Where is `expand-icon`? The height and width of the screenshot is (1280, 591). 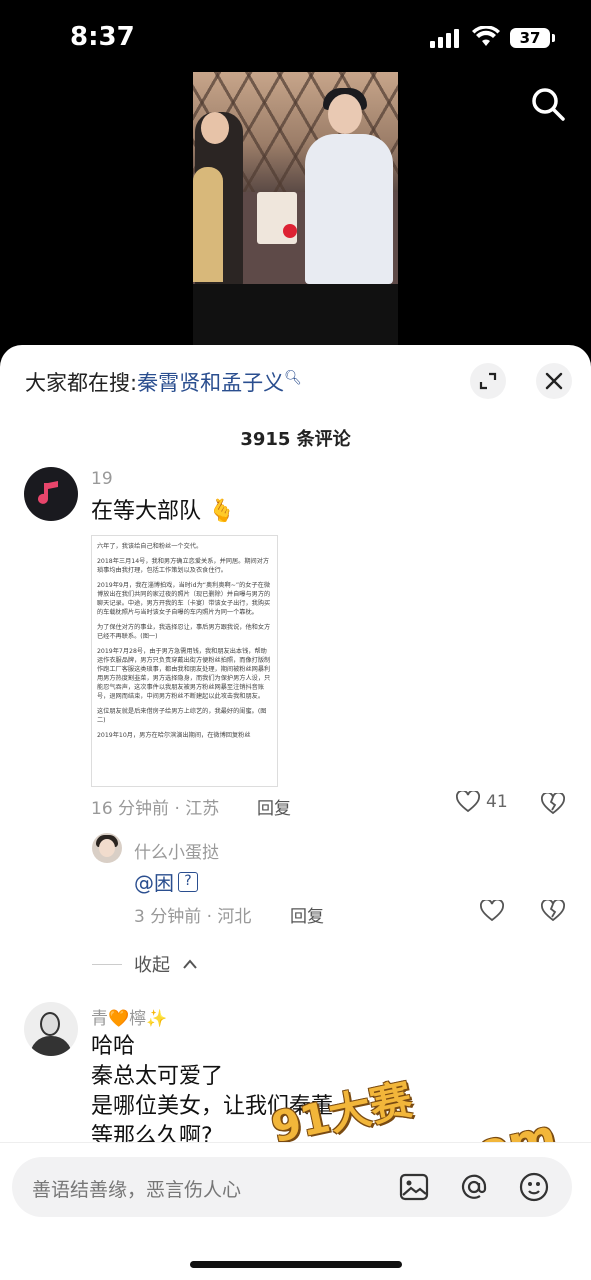
expand-icon is located at coordinates (488, 381).